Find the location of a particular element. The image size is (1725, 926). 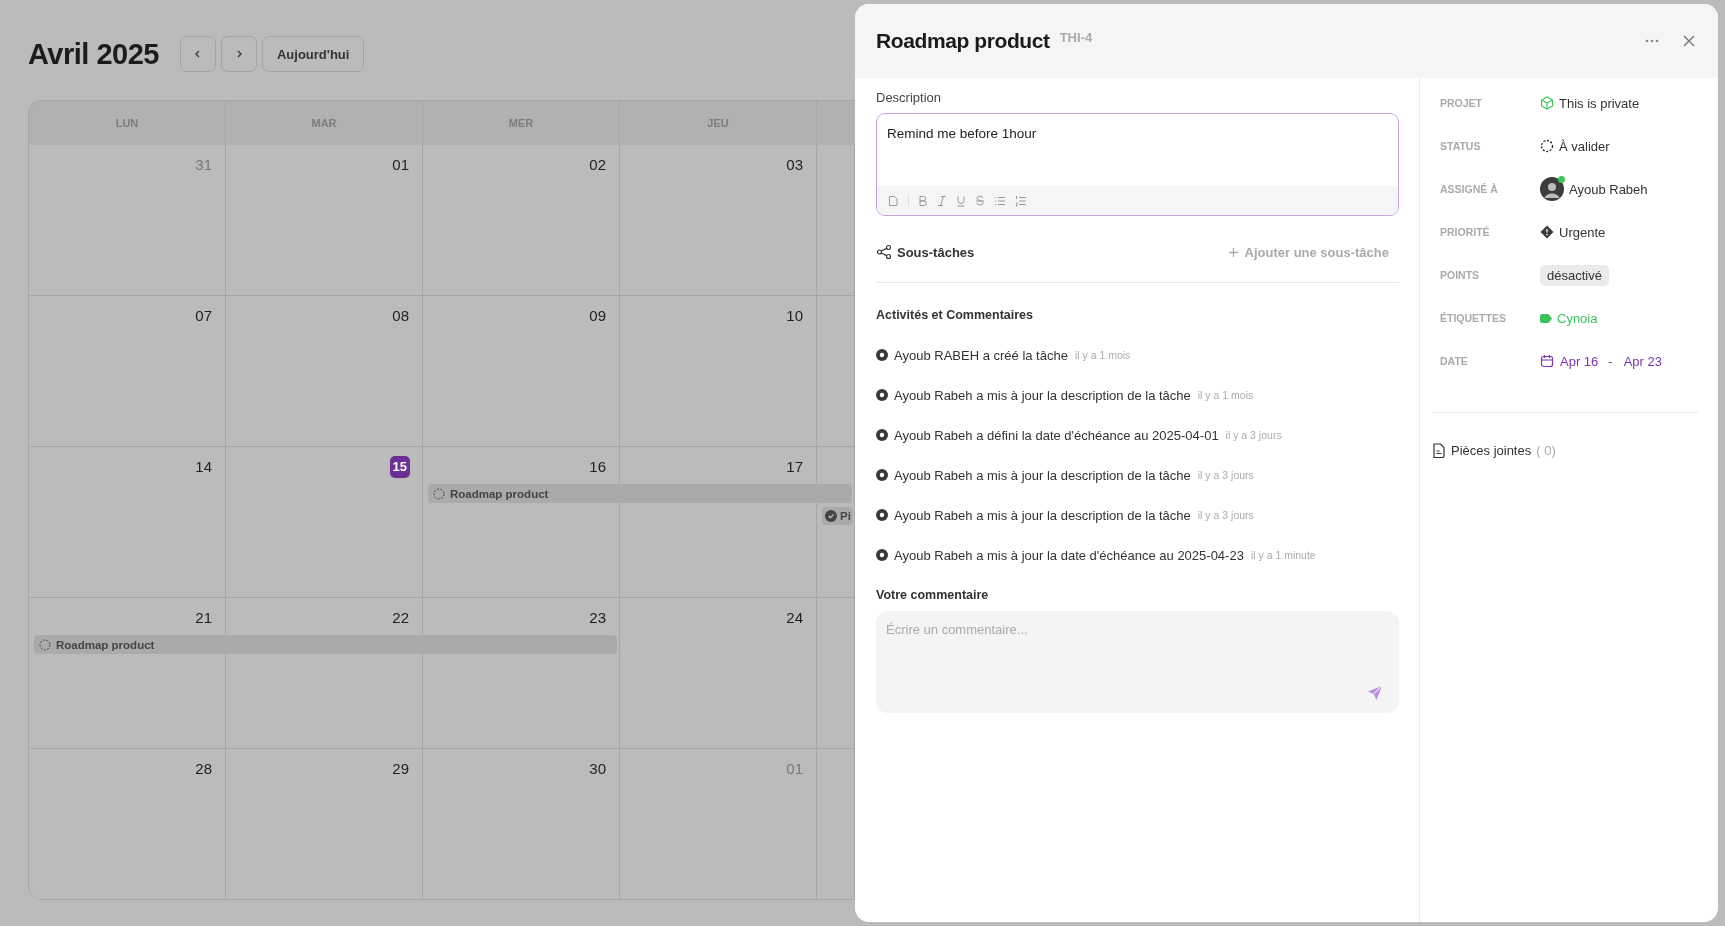

italic-icon is located at coordinates (942, 200).